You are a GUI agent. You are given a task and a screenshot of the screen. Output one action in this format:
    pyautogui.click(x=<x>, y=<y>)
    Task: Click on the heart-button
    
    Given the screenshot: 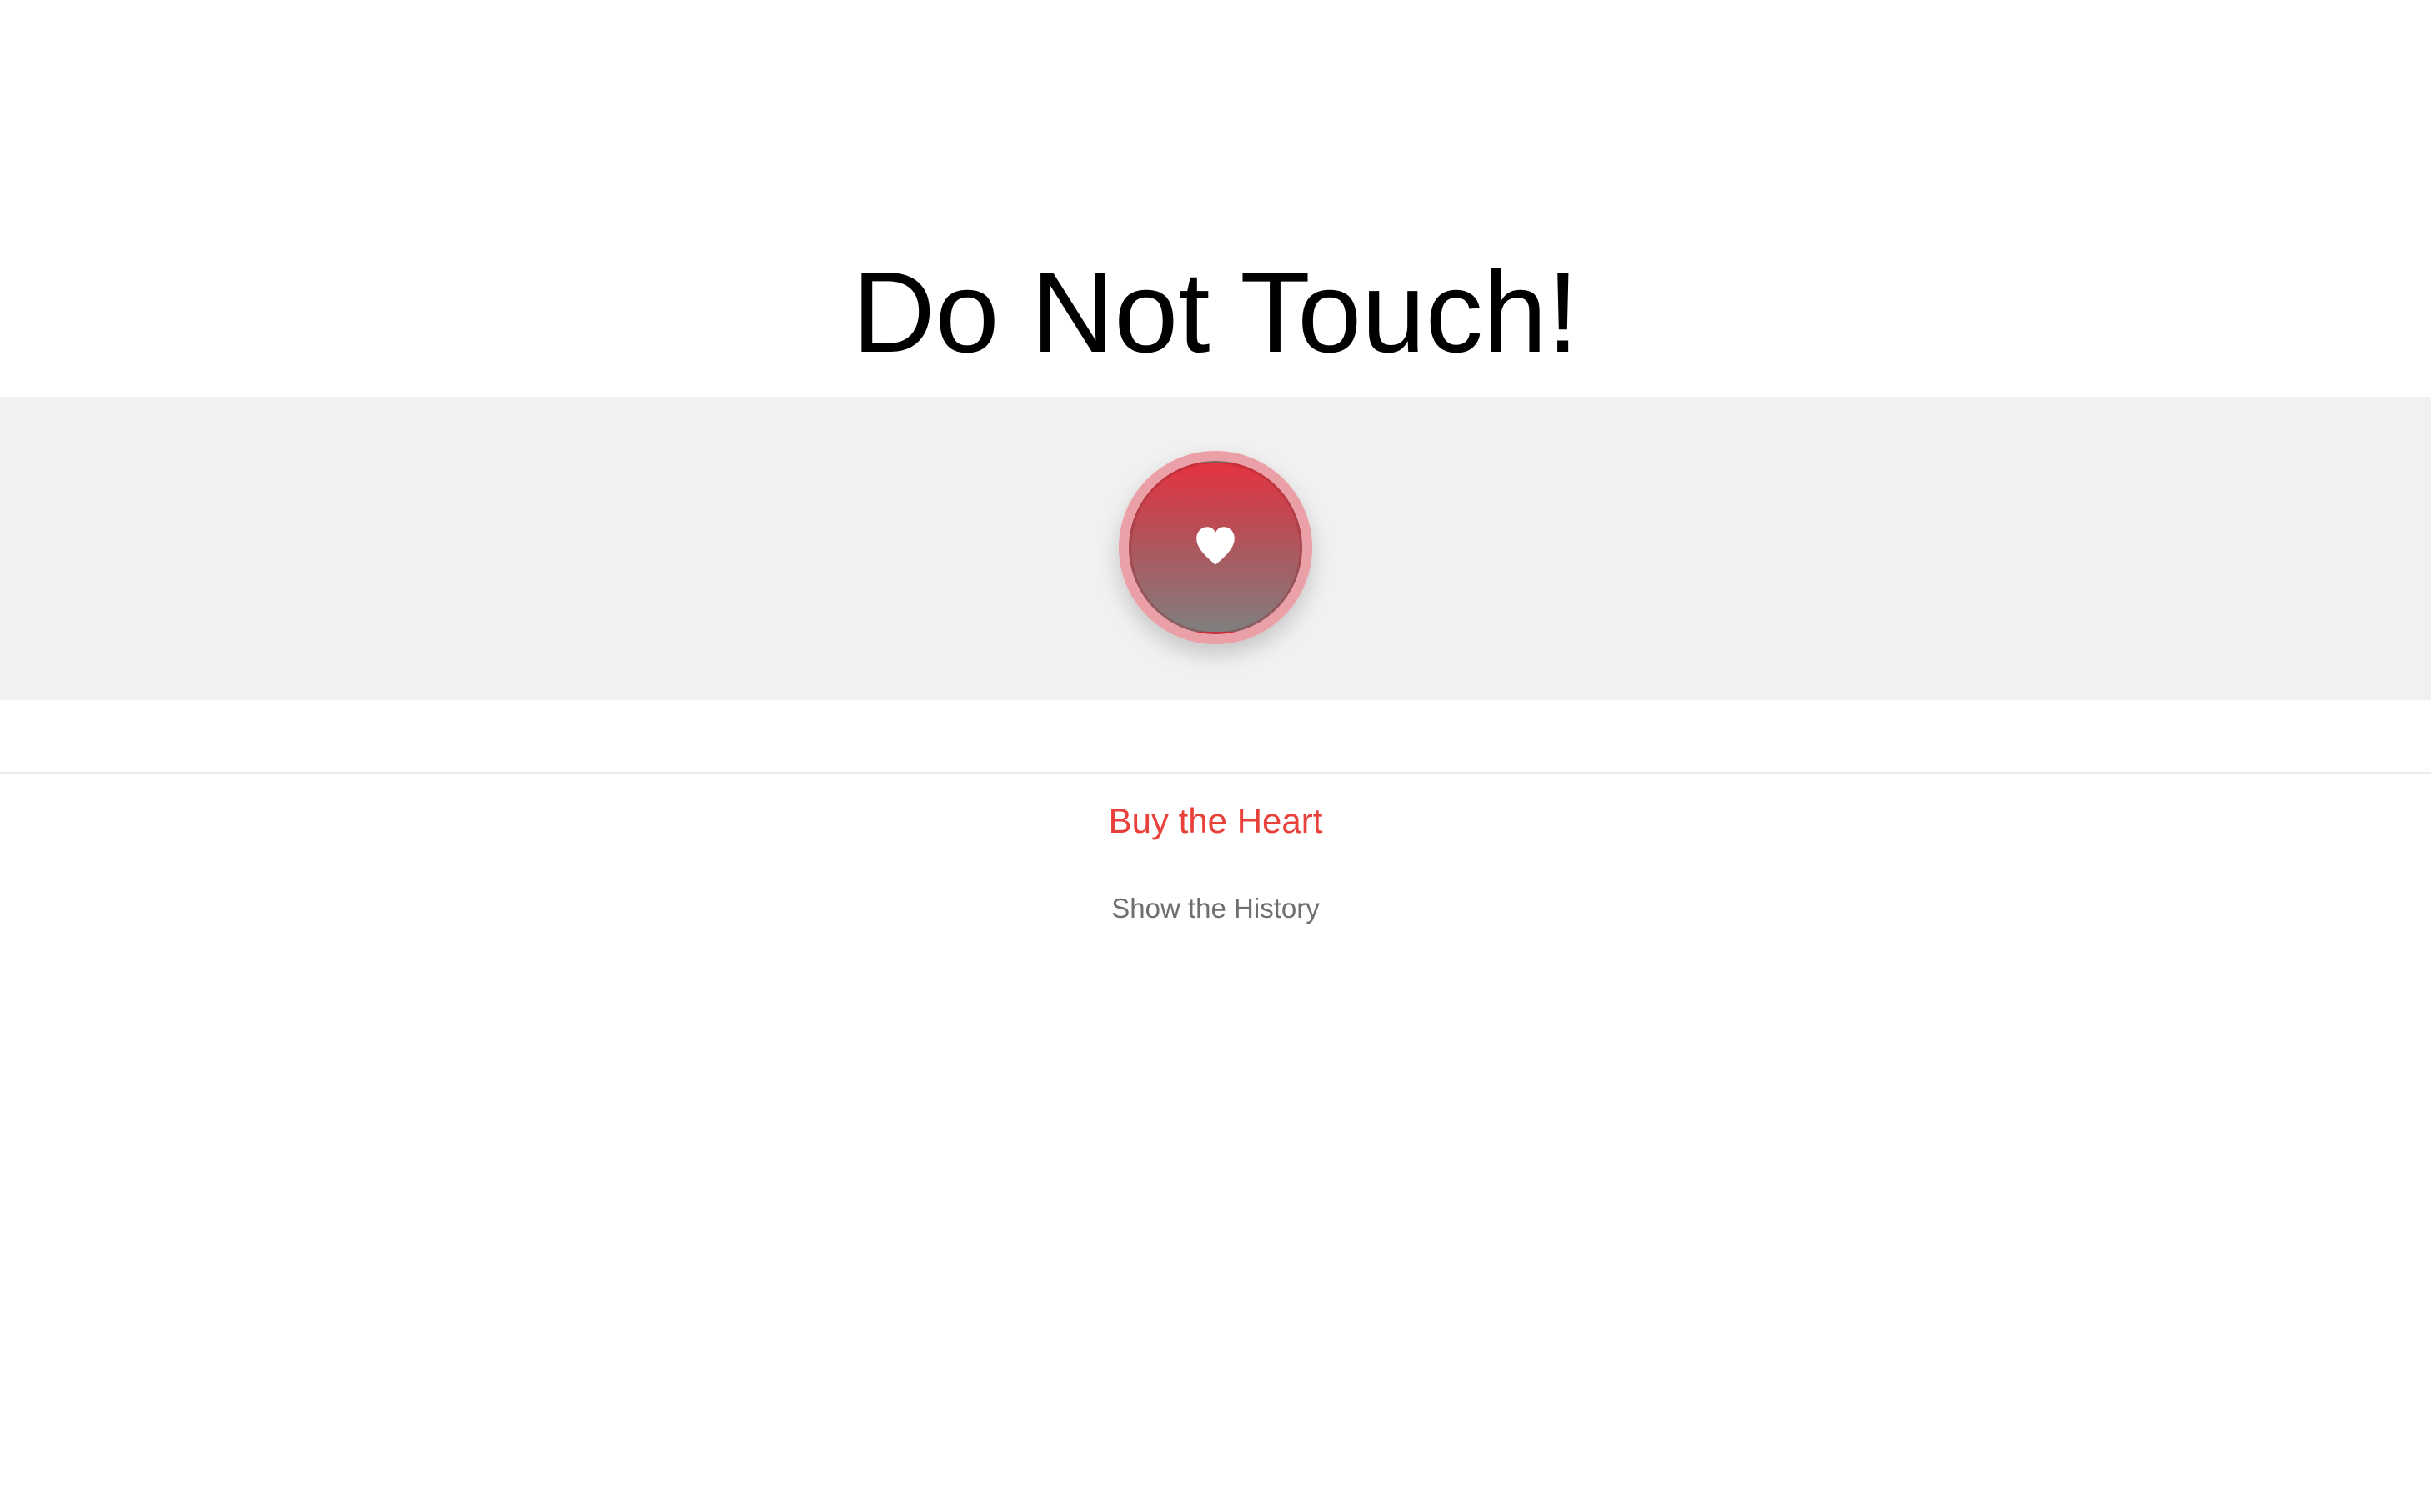 What is the action you would take?
    pyautogui.click(x=1215, y=548)
    